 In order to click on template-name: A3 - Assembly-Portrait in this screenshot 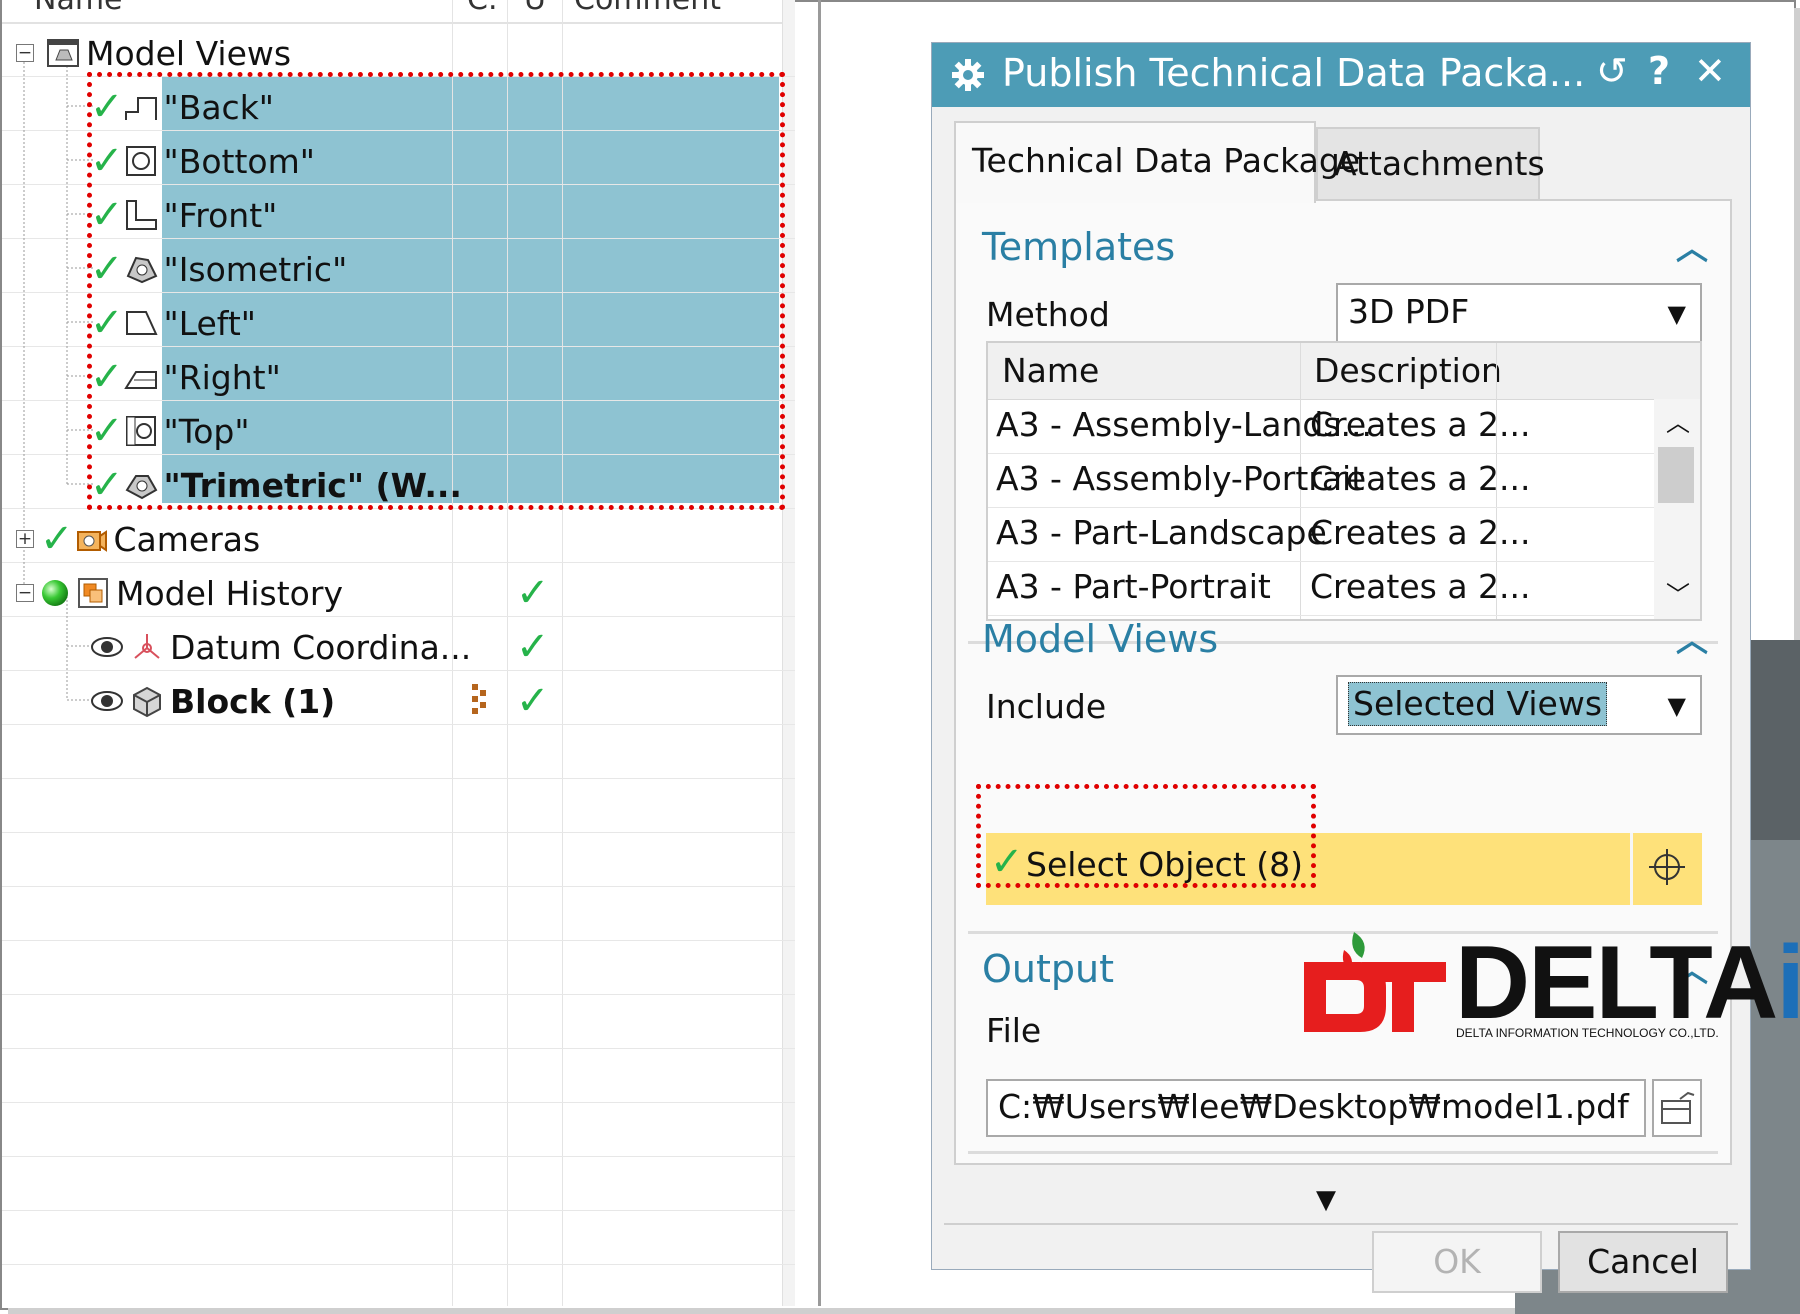, I will do `click(1180, 478)`.